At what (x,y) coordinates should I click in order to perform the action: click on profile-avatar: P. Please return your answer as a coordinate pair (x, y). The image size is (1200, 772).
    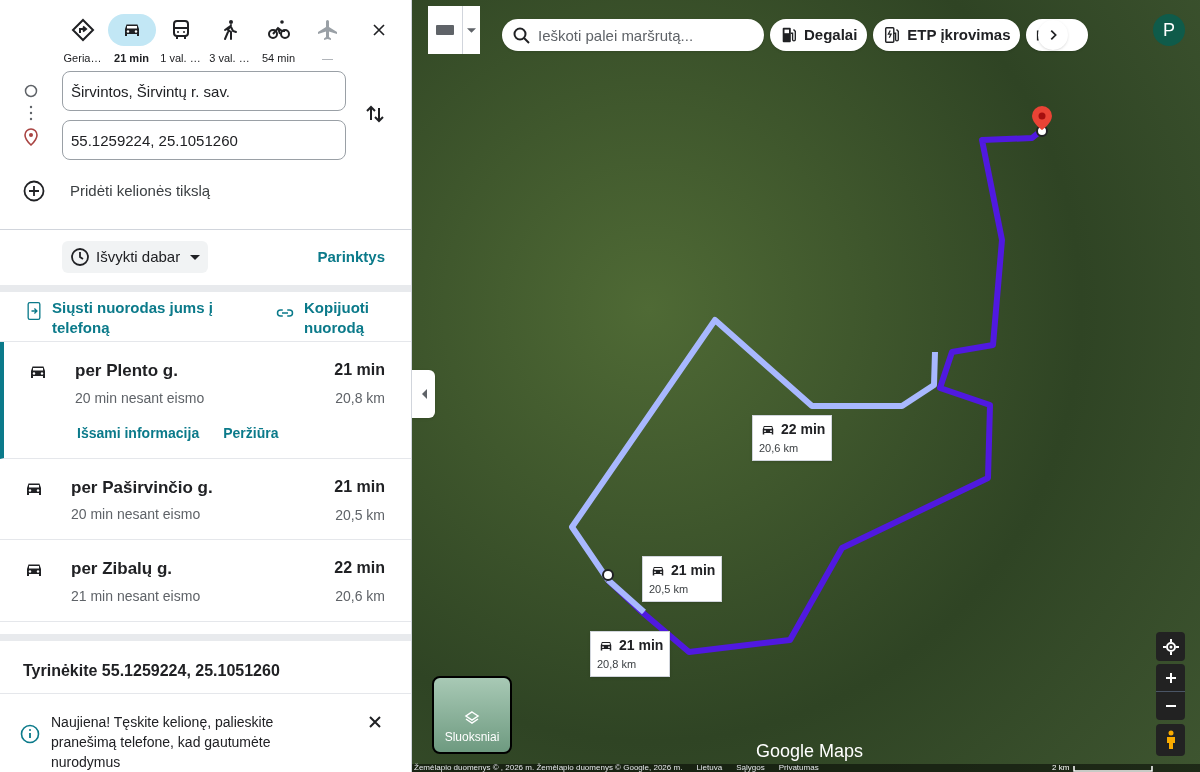
    Looking at the image, I should click on (1169, 30).